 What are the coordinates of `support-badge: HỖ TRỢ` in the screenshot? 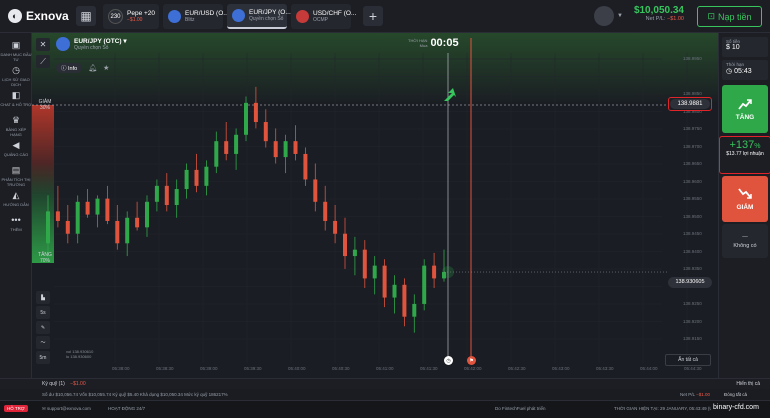 It's located at (16, 408).